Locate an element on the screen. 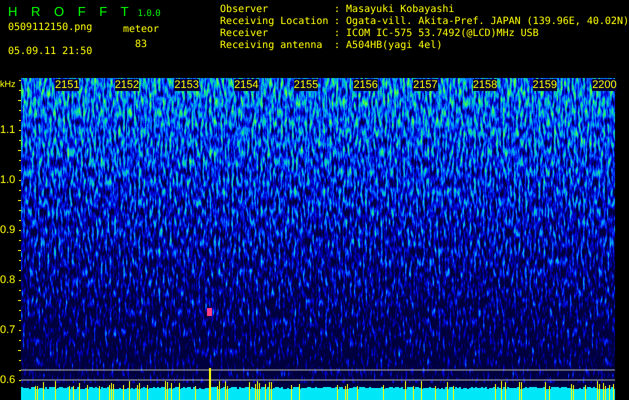 The width and height of the screenshot is (629, 400). info-label: Receiver is located at coordinates (245, 34).